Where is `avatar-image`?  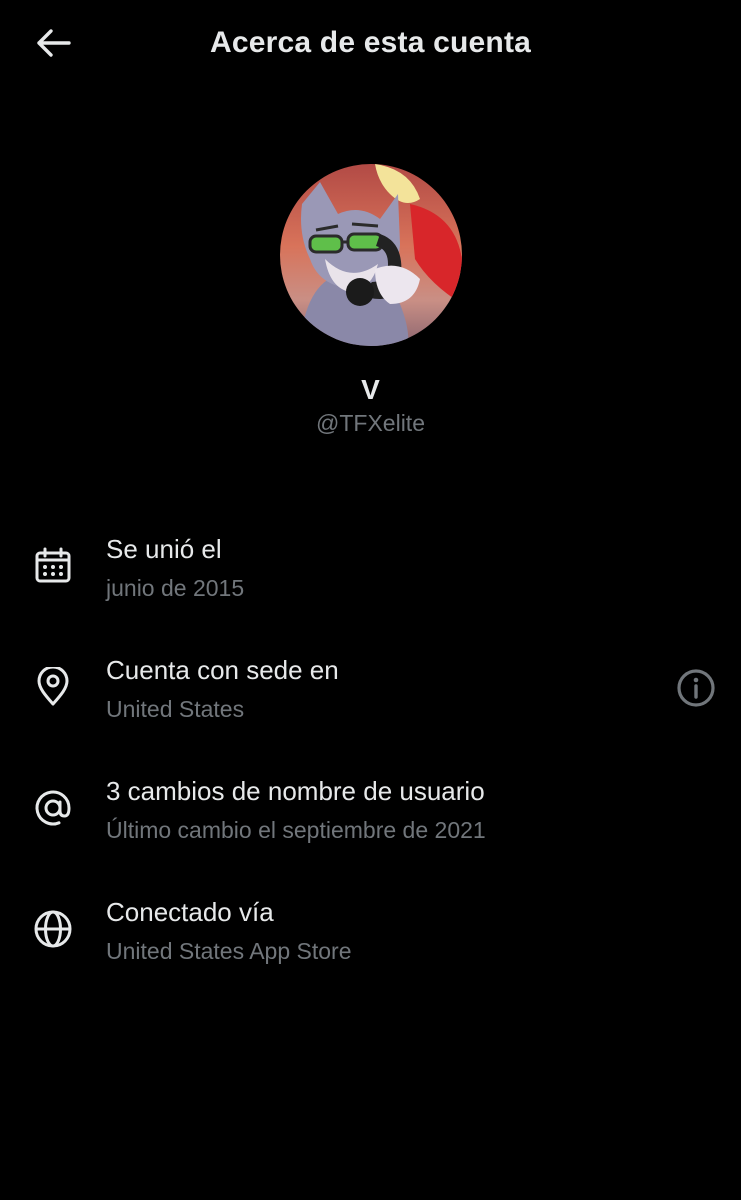
avatar-image is located at coordinates (371, 255).